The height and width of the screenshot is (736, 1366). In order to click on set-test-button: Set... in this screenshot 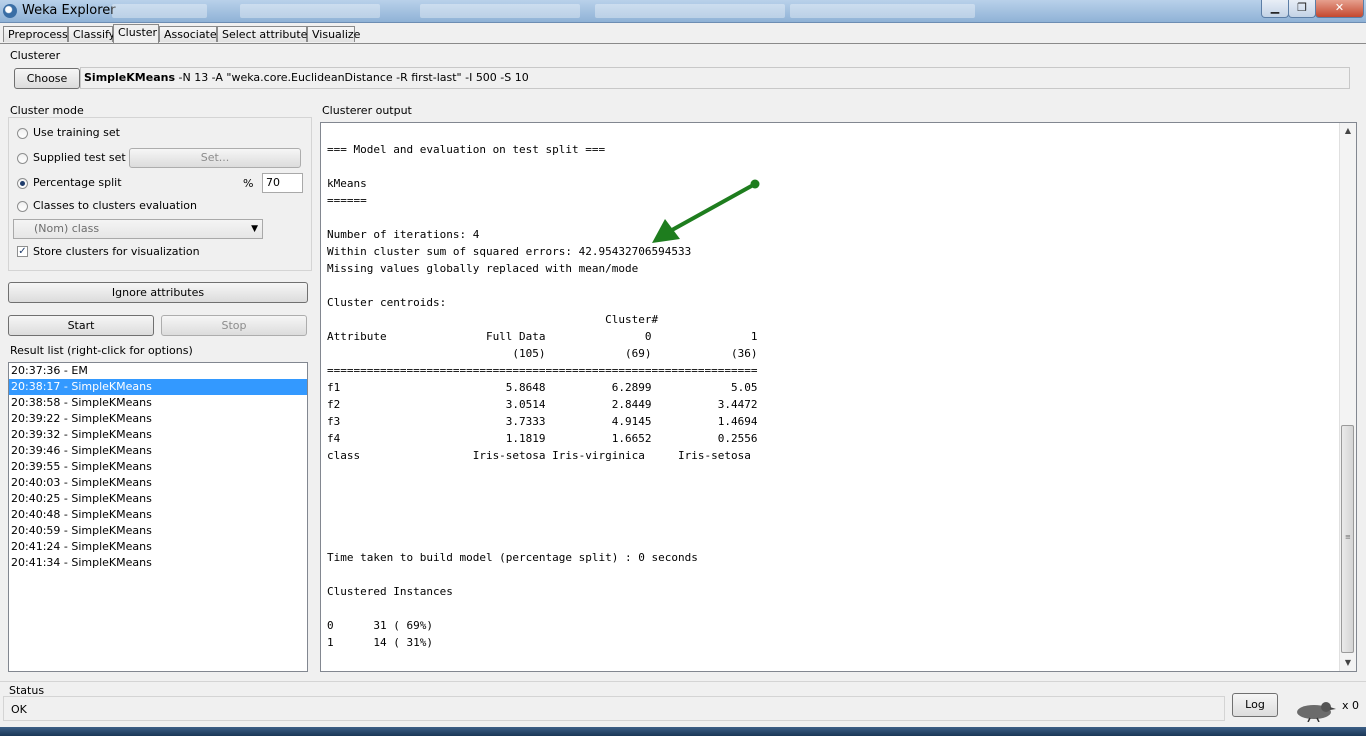, I will do `click(215, 158)`.